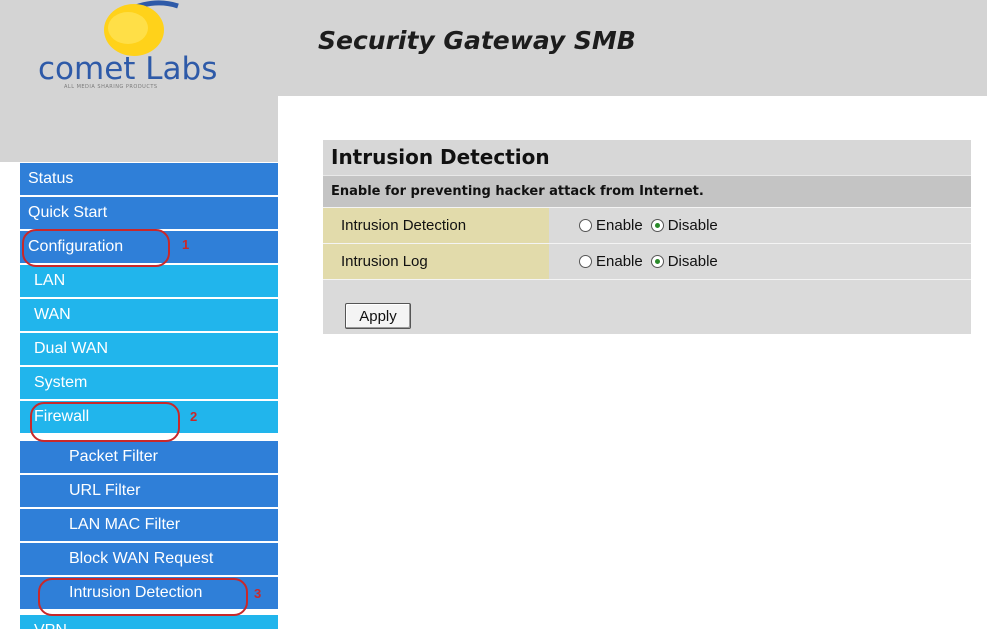  I want to click on sidebar-item-quick-start: Quick Start, so click(149, 212).